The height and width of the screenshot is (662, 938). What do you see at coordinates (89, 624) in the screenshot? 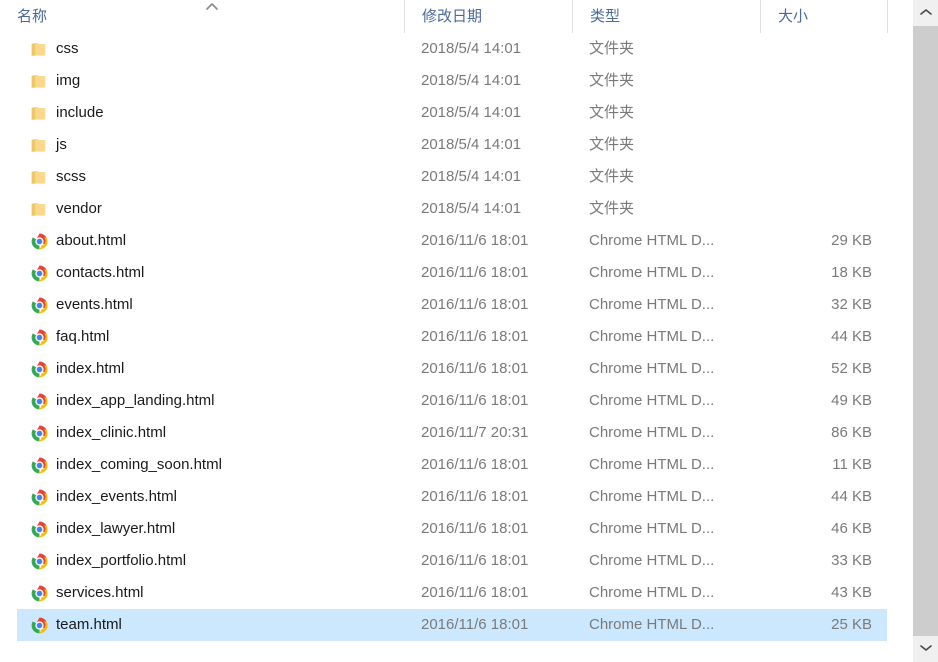
I see `file-name-cell: team.html` at bounding box center [89, 624].